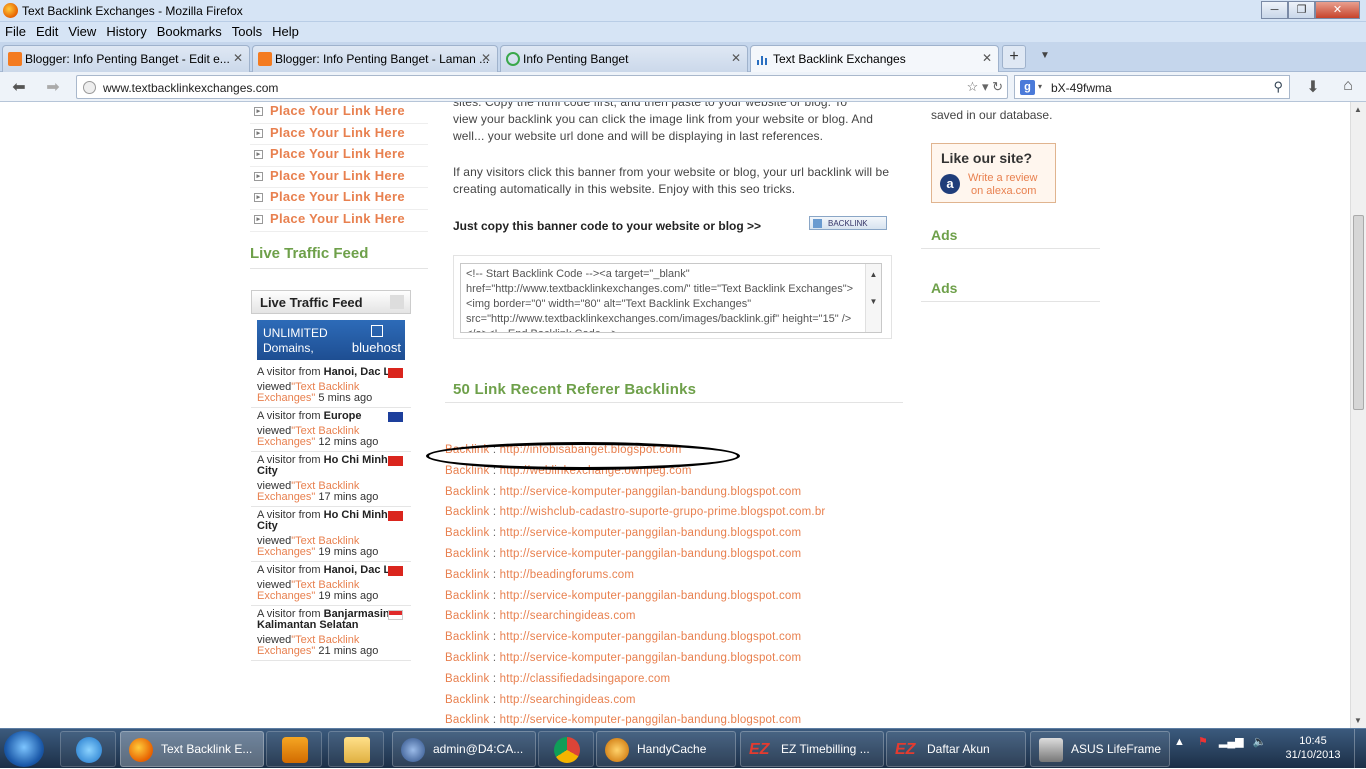 The image size is (1366, 769). Describe the element at coordinates (1231, 742) in the screenshot. I see `signal-icon: ▂▄▆` at that location.